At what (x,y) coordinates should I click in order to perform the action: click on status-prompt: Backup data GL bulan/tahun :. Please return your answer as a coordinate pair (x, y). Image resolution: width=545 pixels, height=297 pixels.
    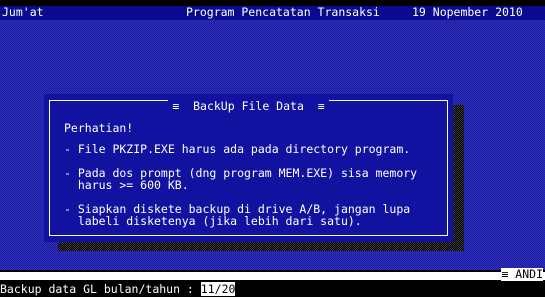
    Looking at the image, I should click on (100, 289).